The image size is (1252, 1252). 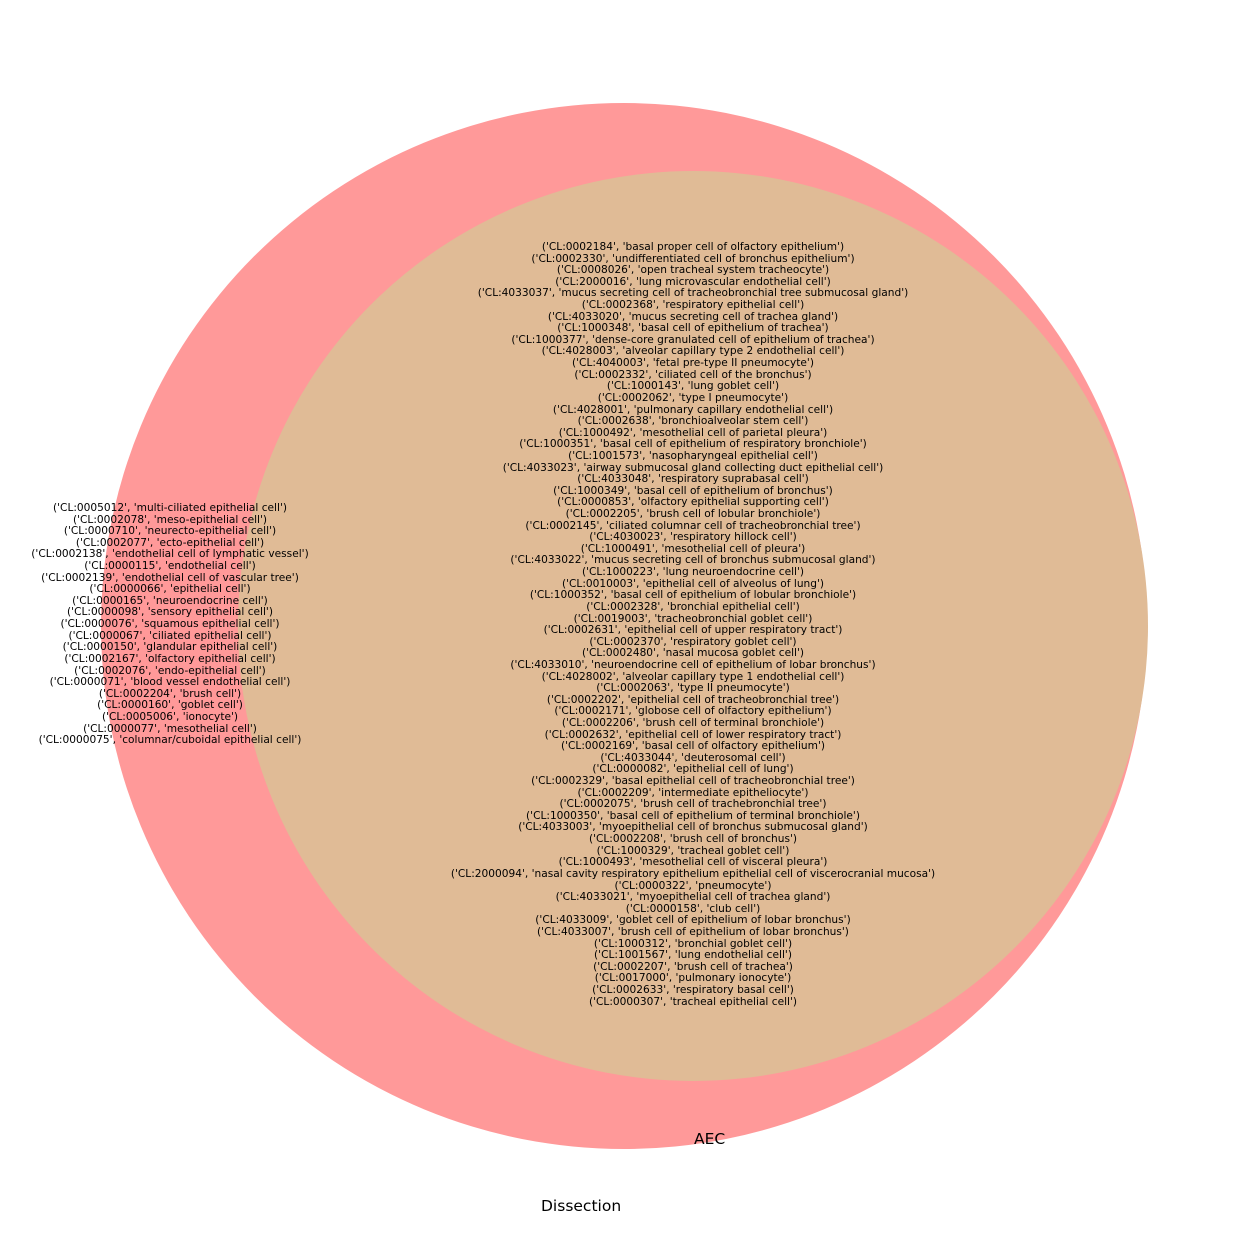 I want to click on region-item-label: ('CL:0000115', 'endothelial cell'), so click(x=170, y=566).